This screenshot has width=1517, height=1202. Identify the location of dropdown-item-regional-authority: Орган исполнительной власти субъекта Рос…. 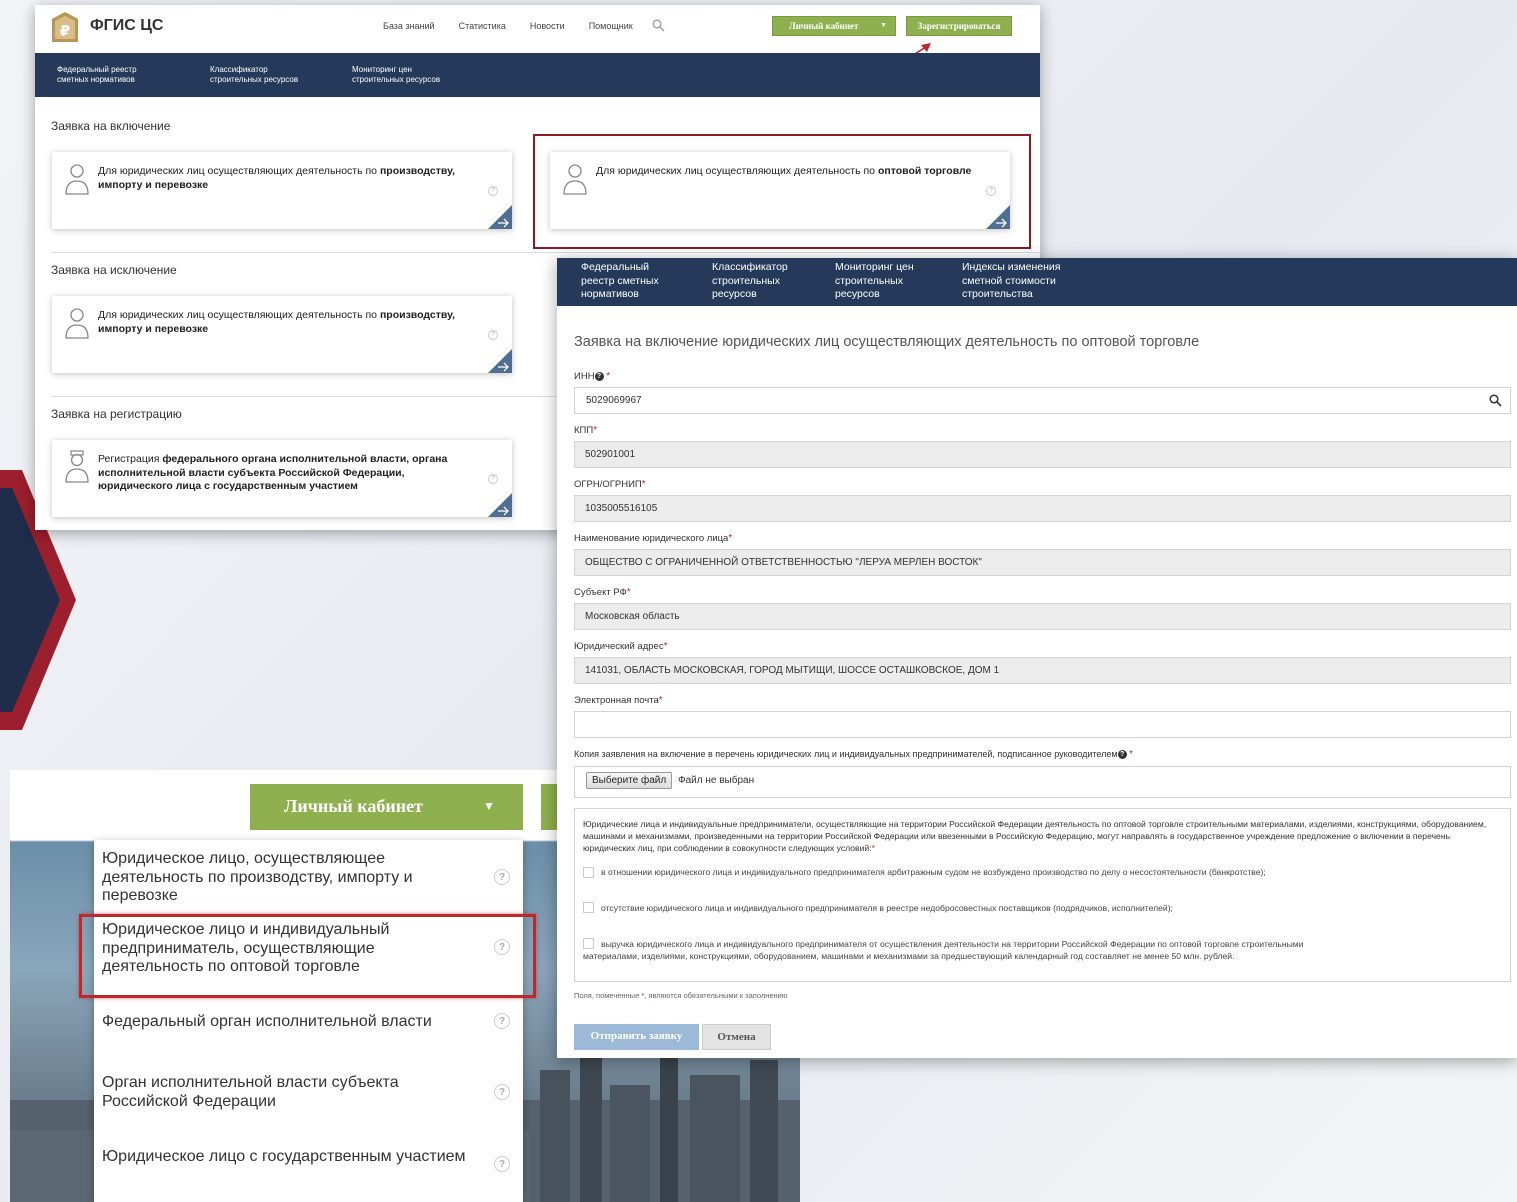
(287, 1092).